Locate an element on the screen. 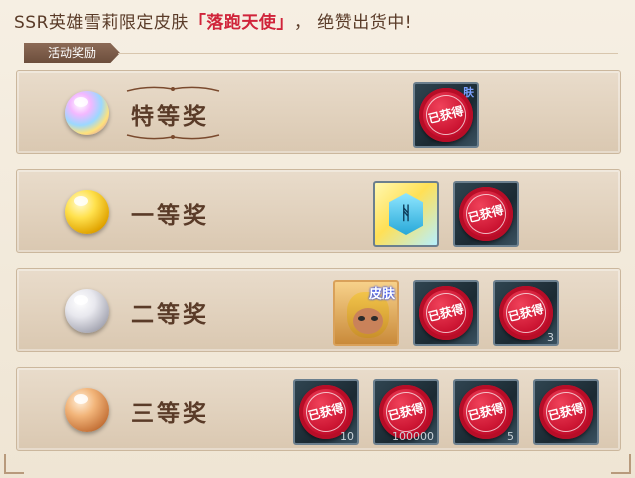  slot-count: 10 is located at coordinates (347, 436).